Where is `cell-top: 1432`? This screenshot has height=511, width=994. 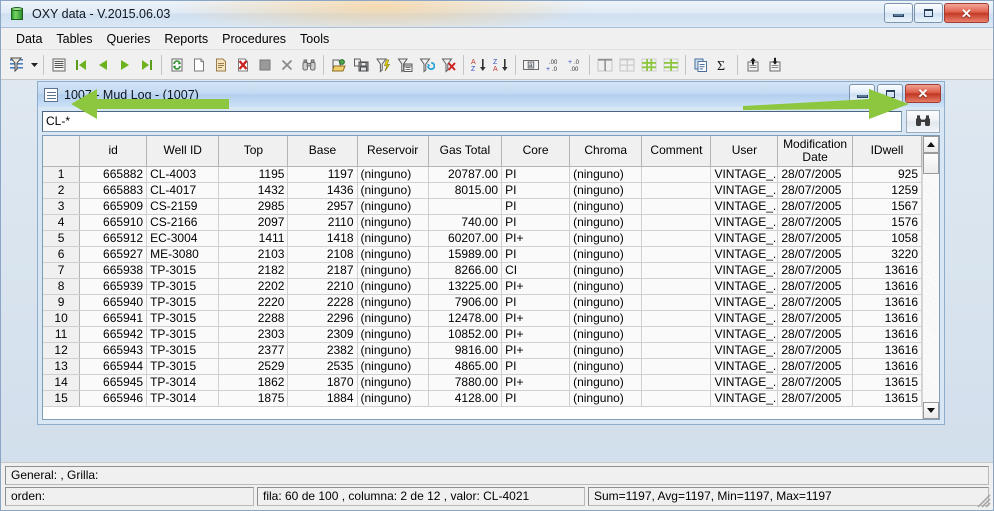 cell-top: 1432 is located at coordinates (253, 190).